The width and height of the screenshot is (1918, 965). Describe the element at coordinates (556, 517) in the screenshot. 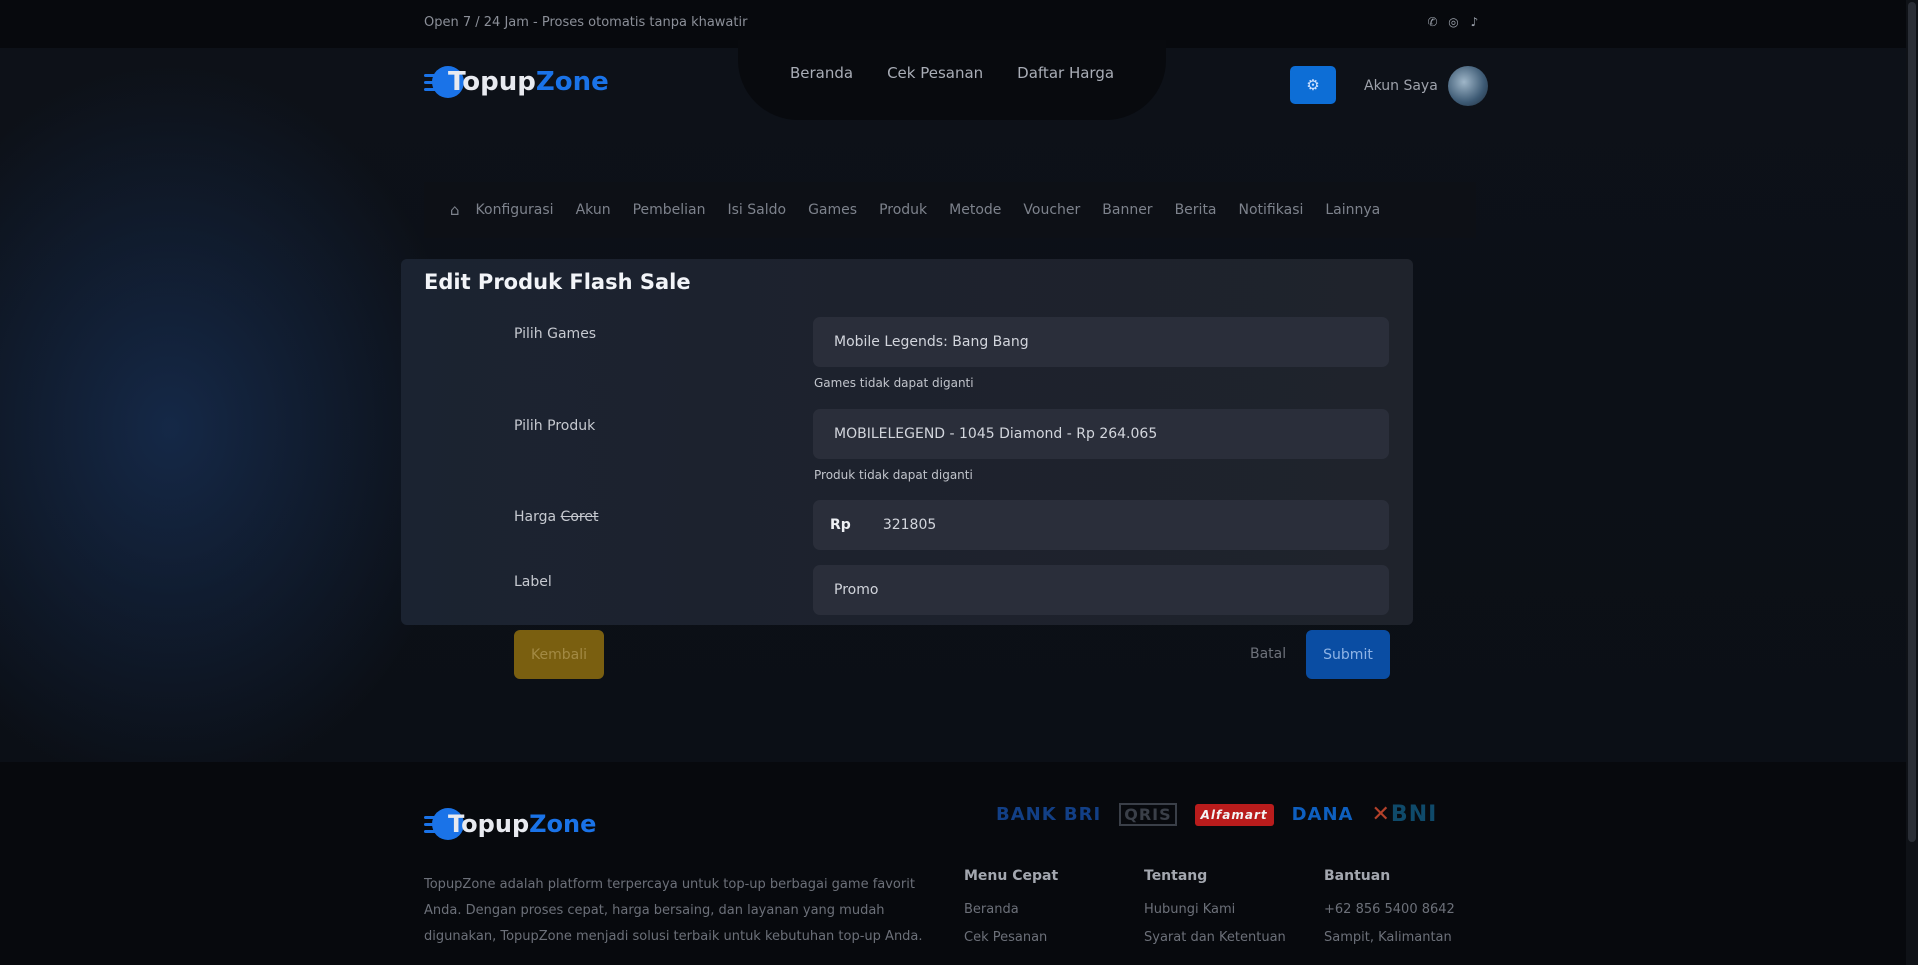

I see `strike-price-label: Harga Coret` at that location.